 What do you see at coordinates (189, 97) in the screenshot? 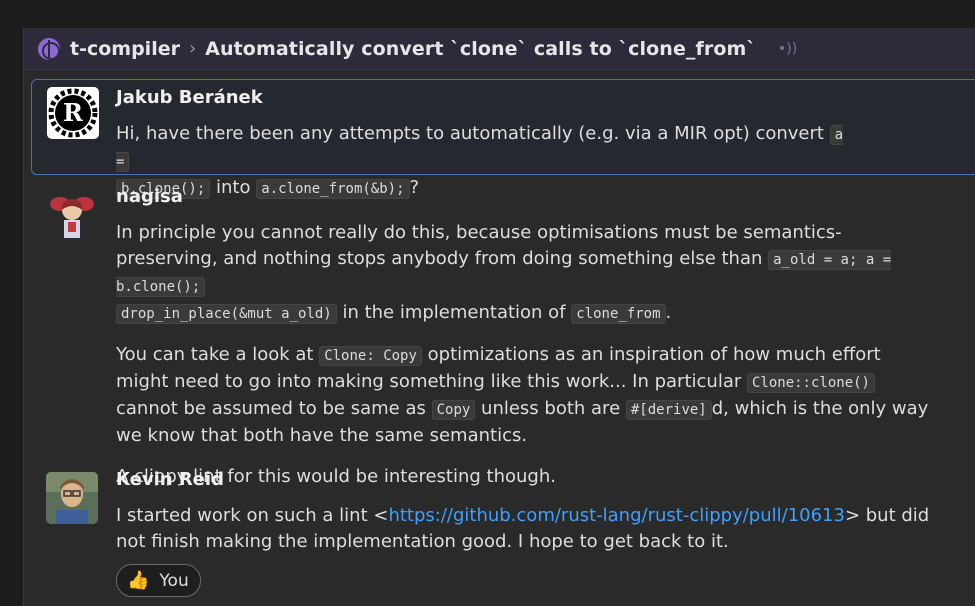
I see `sender-name: Jakub Beránek` at bounding box center [189, 97].